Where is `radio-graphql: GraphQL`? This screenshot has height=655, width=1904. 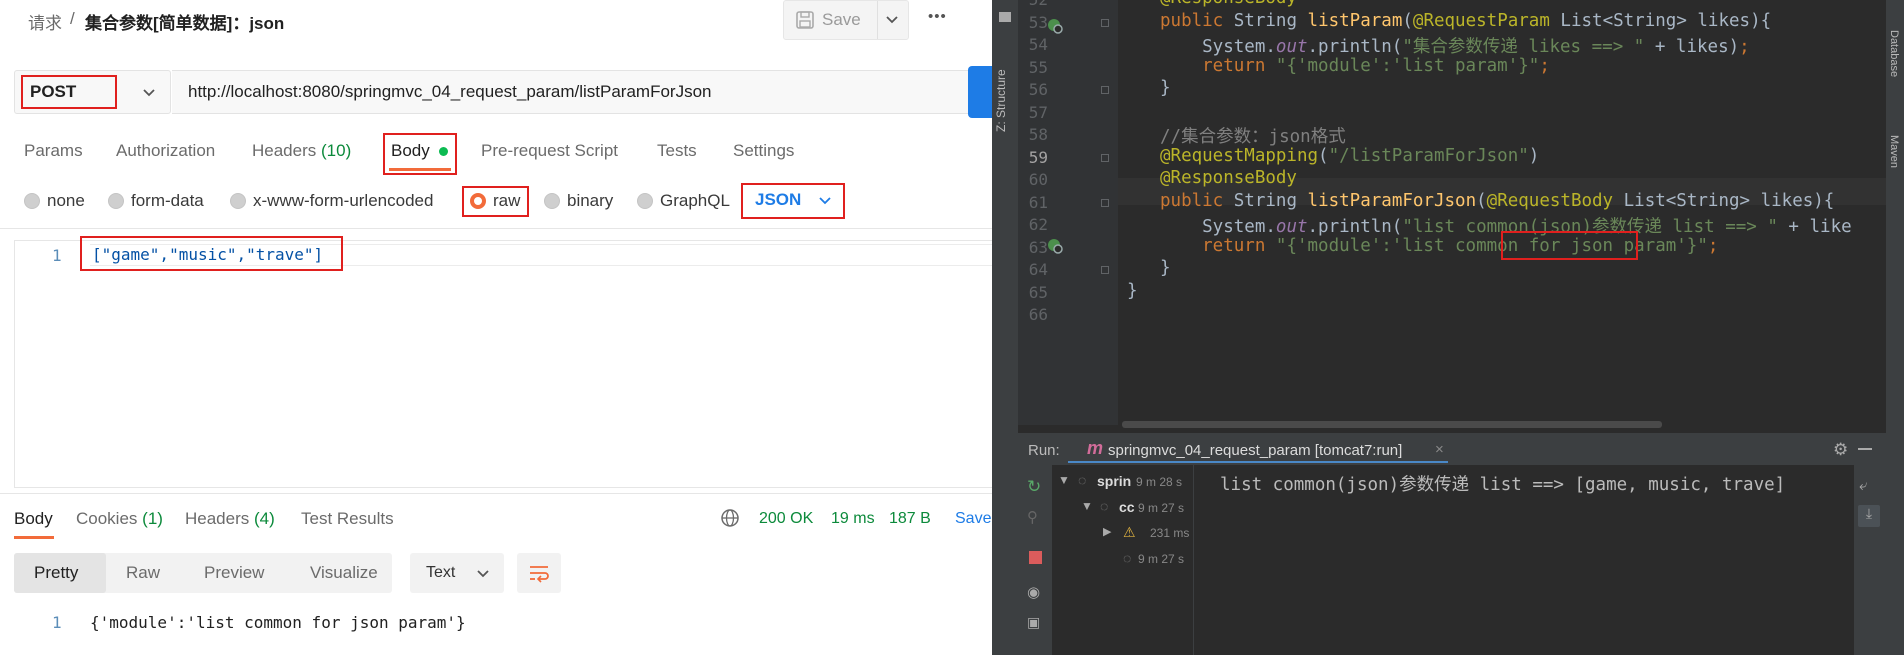 radio-graphql: GraphQL is located at coordinates (683, 201).